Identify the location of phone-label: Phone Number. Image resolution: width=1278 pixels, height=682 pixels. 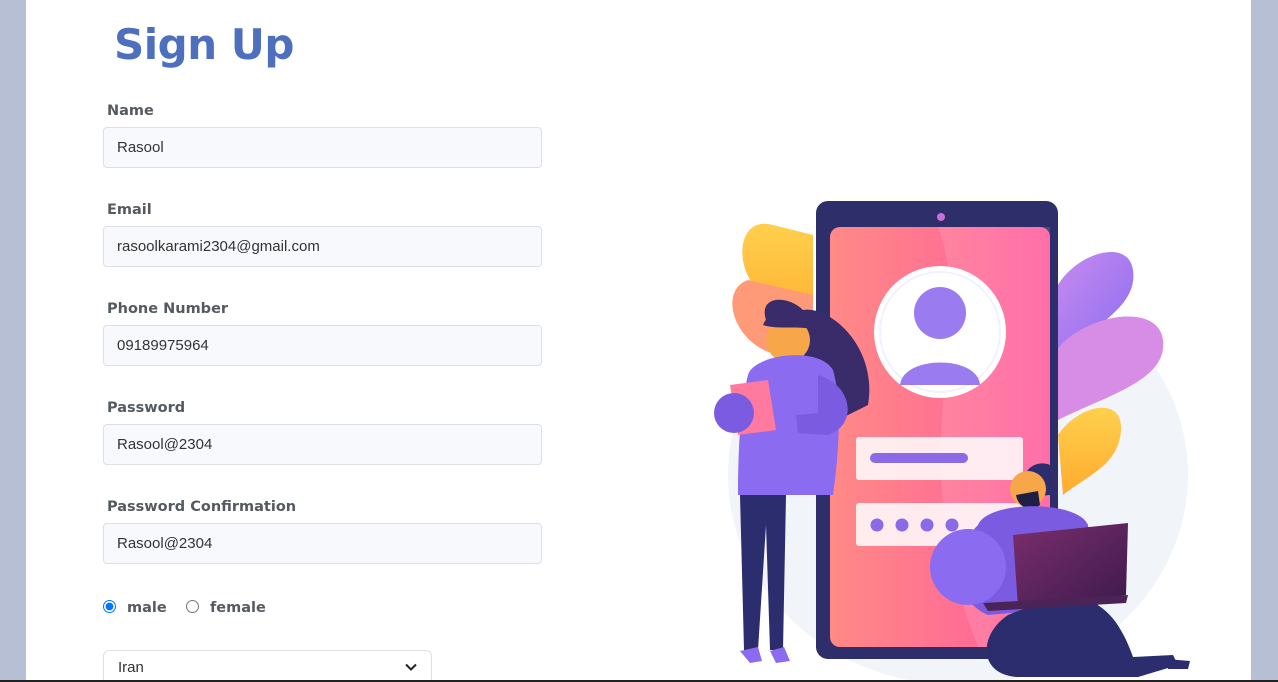
(168, 309).